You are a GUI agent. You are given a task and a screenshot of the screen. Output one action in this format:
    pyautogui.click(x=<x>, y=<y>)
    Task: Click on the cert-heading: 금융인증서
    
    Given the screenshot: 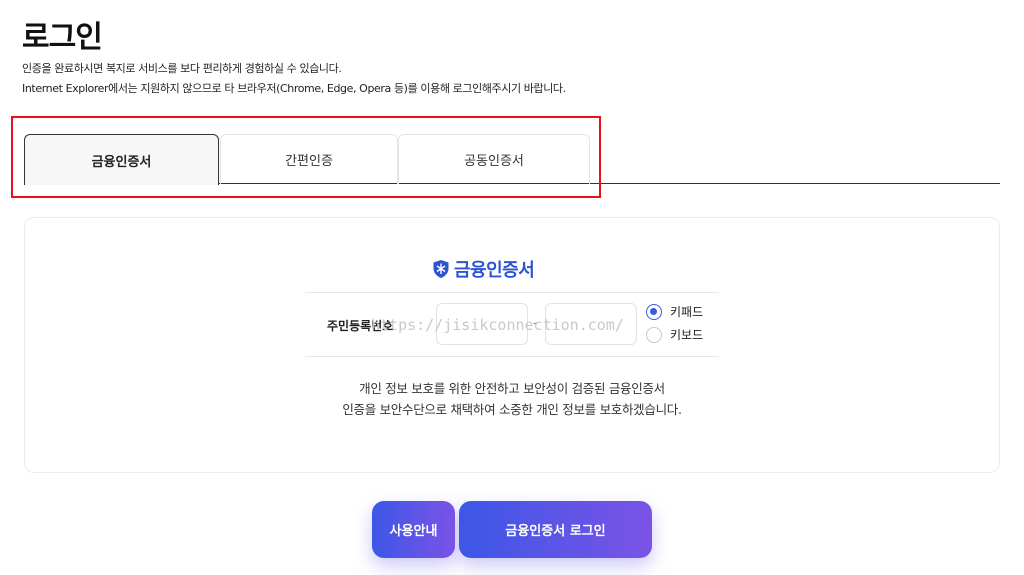 What is the action you would take?
    pyautogui.click(x=483, y=269)
    